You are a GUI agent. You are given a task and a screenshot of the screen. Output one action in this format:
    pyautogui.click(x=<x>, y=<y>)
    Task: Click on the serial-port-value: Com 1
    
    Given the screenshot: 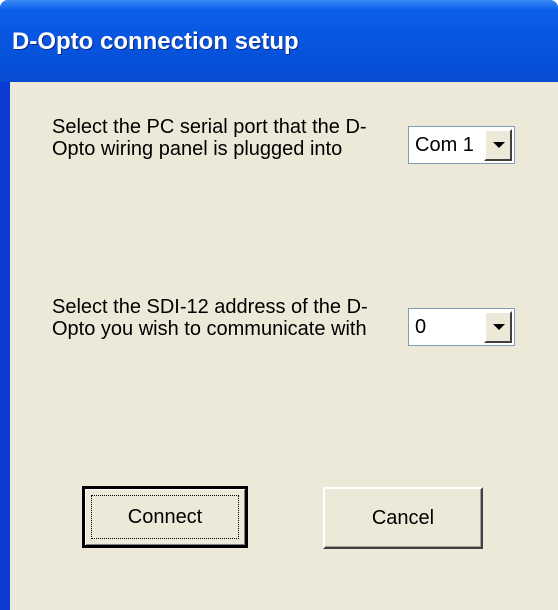 What is the action you would take?
    pyautogui.click(x=444, y=145)
    